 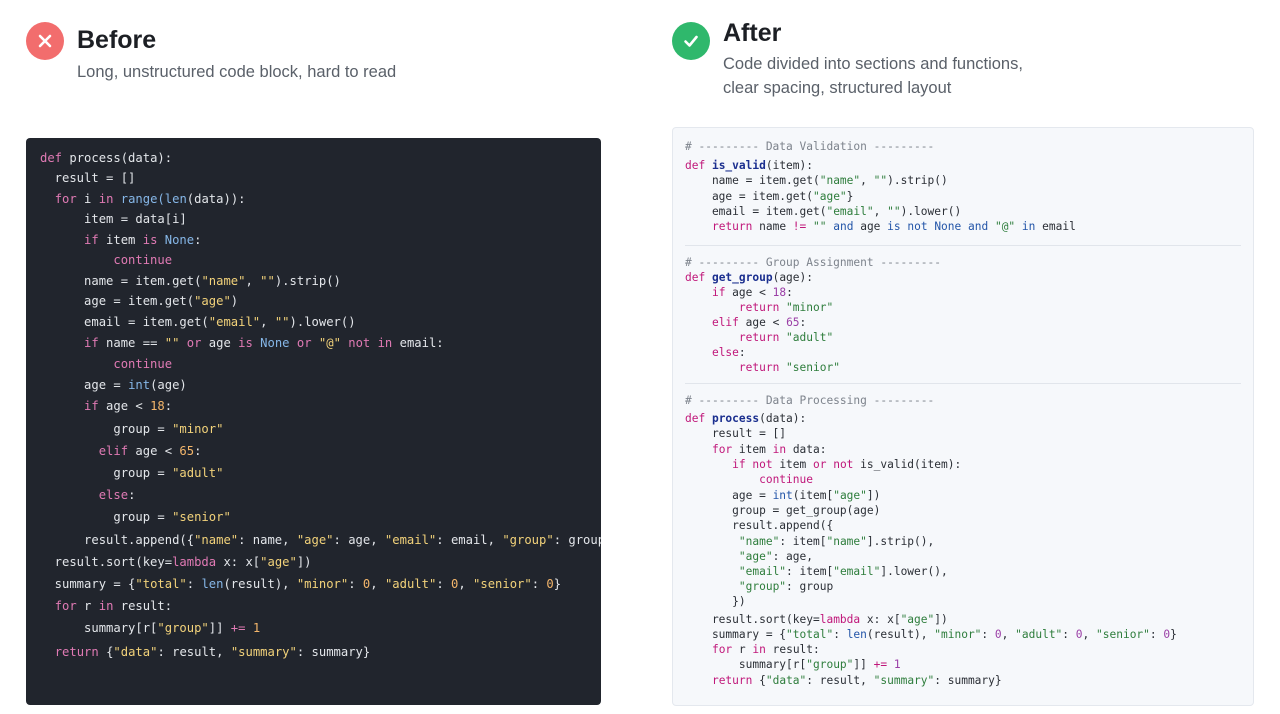 What do you see at coordinates (776, 226) in the screenshot?
I see `code-token: name` at bounding box center [776, 226].